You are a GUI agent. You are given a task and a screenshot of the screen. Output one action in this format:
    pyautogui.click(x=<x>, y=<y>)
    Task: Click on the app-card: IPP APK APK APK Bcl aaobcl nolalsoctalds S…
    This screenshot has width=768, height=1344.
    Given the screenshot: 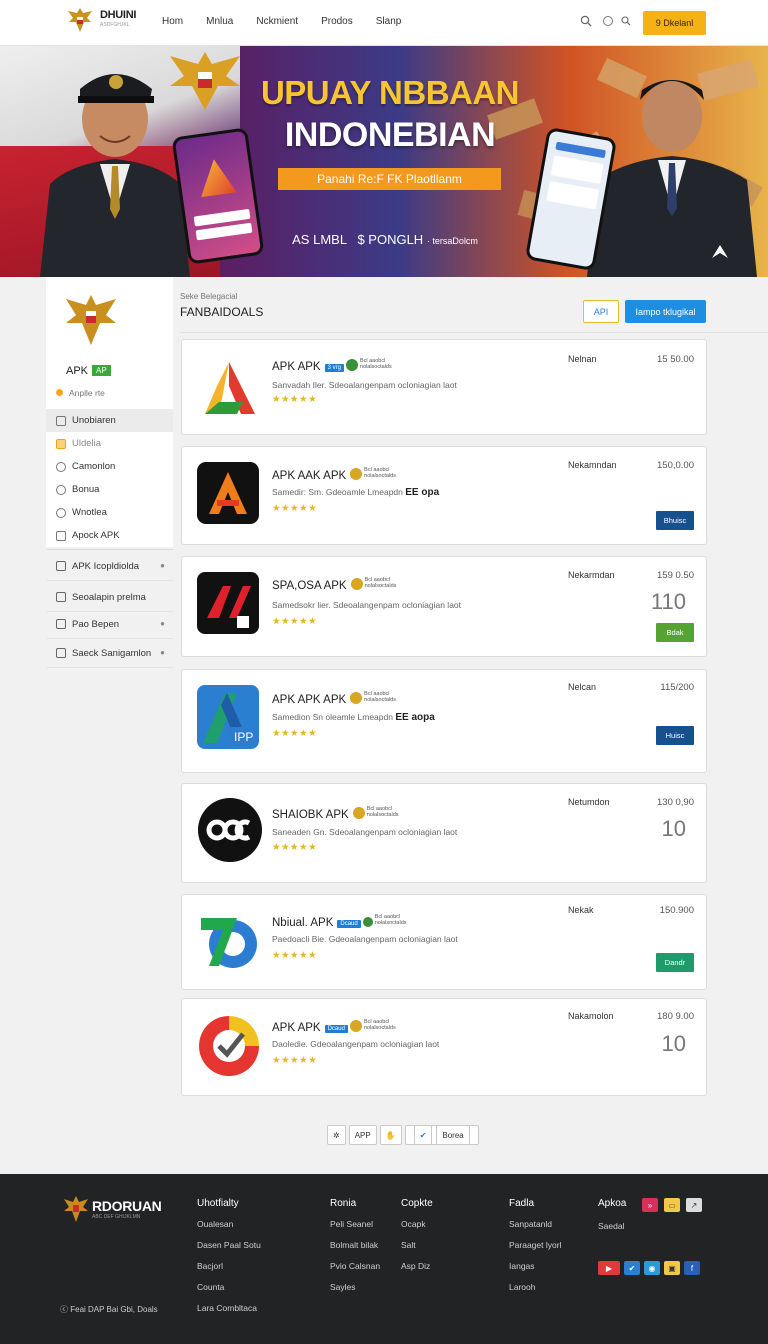 What is the action you would take?
    pyautogui.click(x=444, y=721)
    